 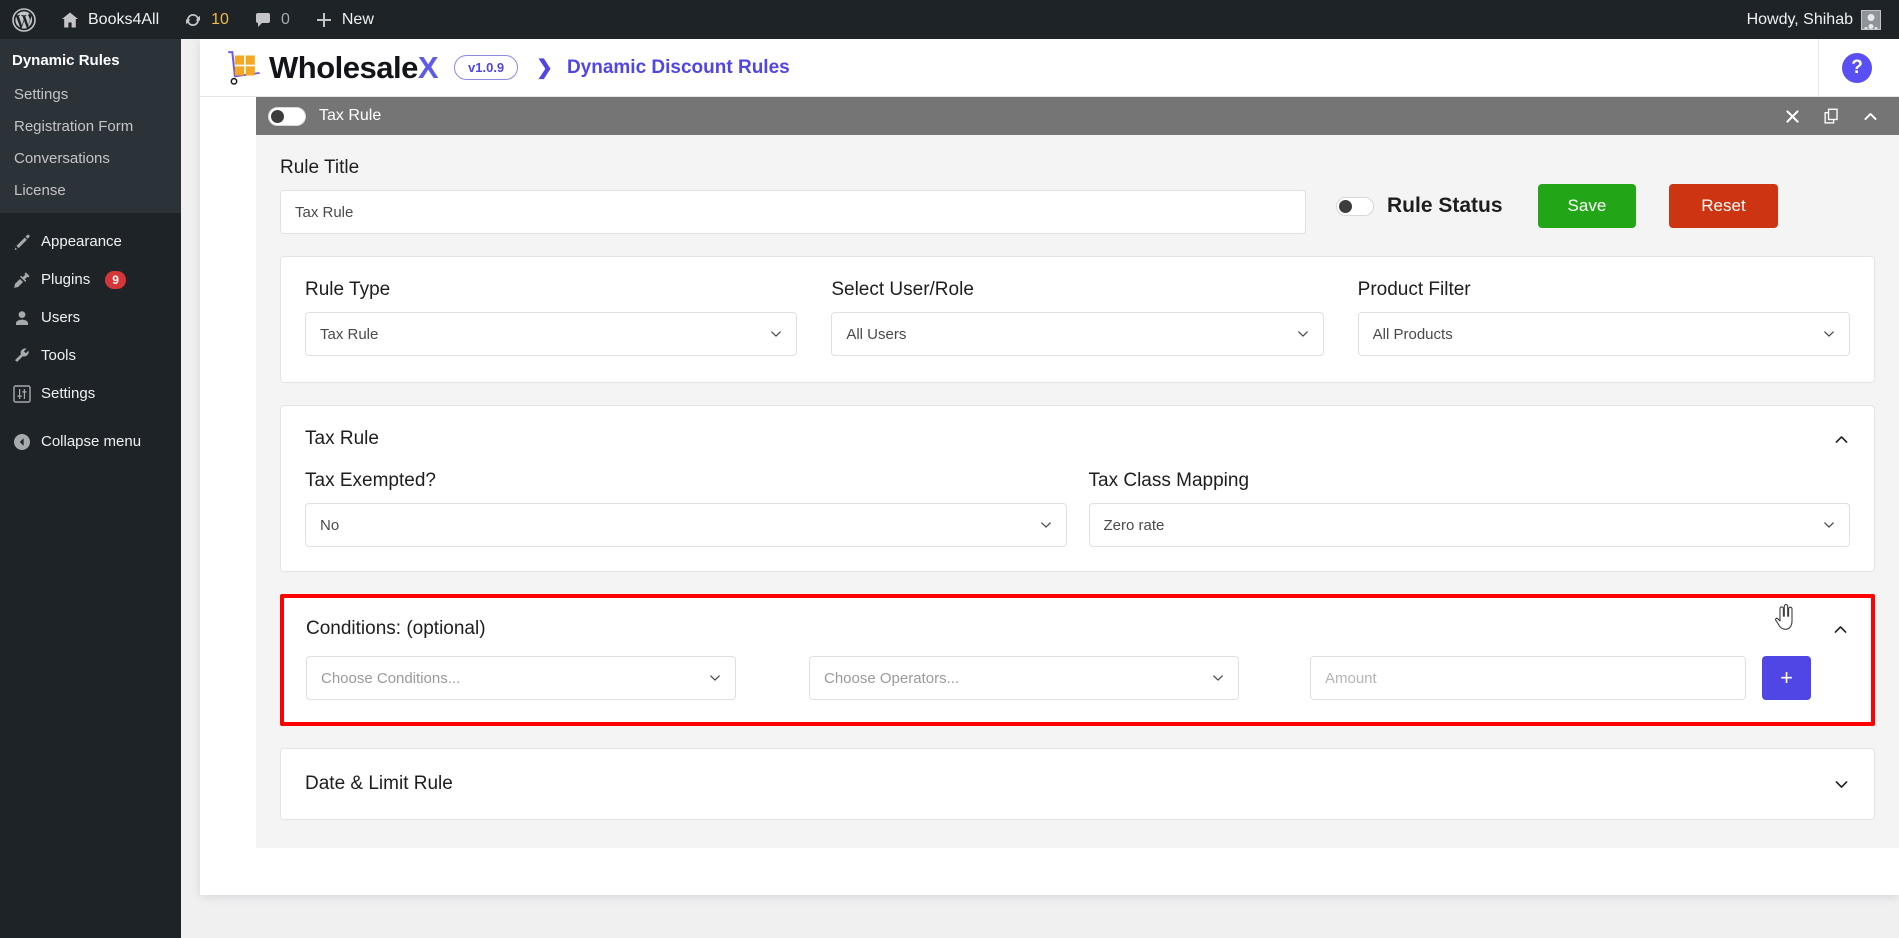 I want to click on product-filter-field: Product Filter All Products, so click(x=1603, y=317).